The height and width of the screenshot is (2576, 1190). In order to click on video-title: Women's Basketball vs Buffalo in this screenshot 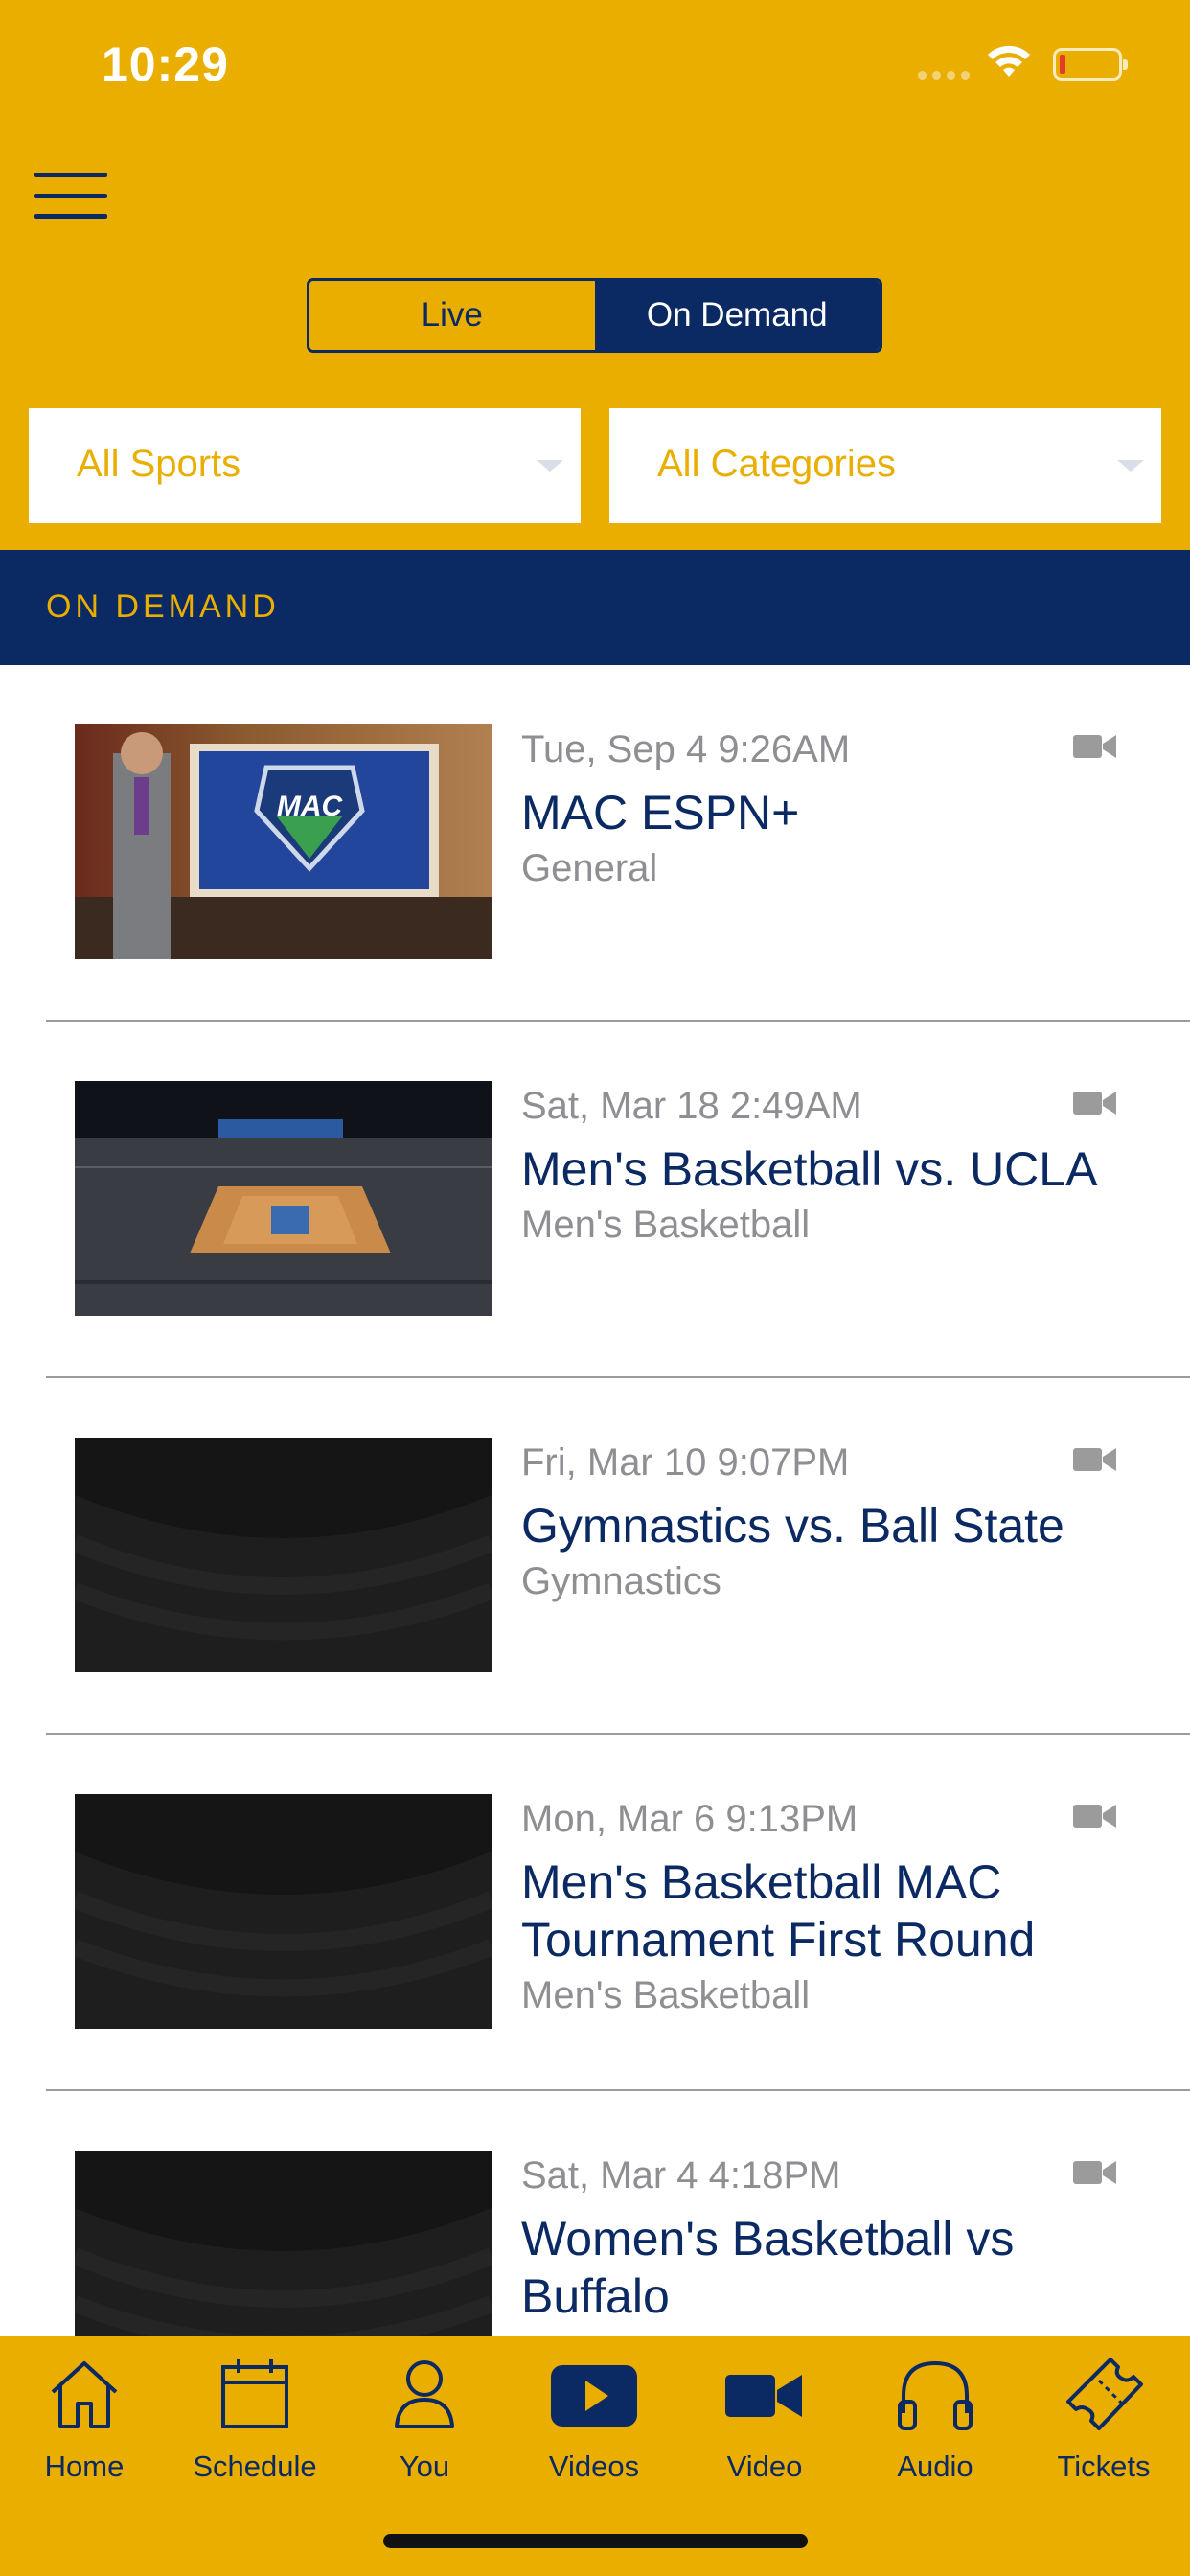, I will do `click(768, 2267)`.